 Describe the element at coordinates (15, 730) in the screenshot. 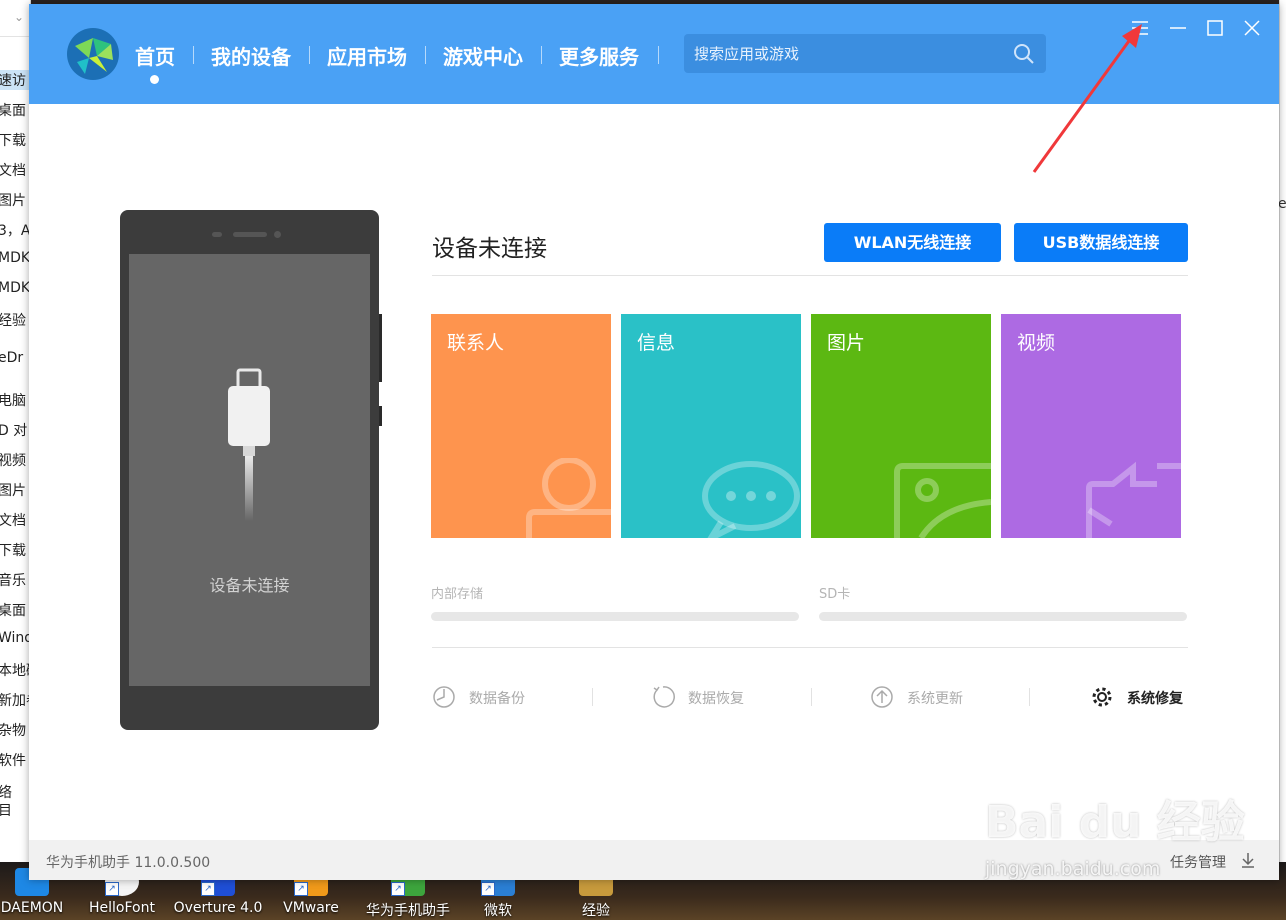

I see `explorer-sidebar-item: 杂物 (` at that location.